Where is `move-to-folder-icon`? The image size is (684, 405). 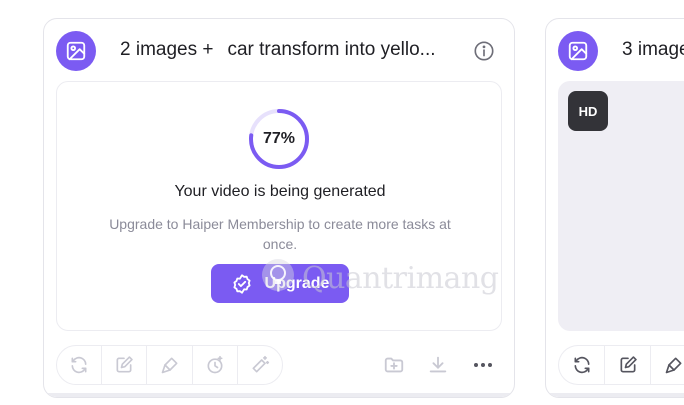
move-to-folder-icon is located at coordinates (394, 365).